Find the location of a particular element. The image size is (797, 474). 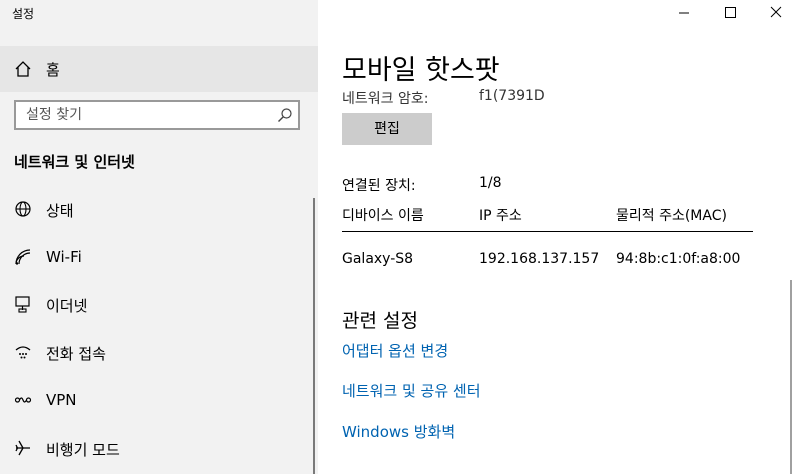

column-header-ip: IP 주소 is located at coordinates (500, 216).